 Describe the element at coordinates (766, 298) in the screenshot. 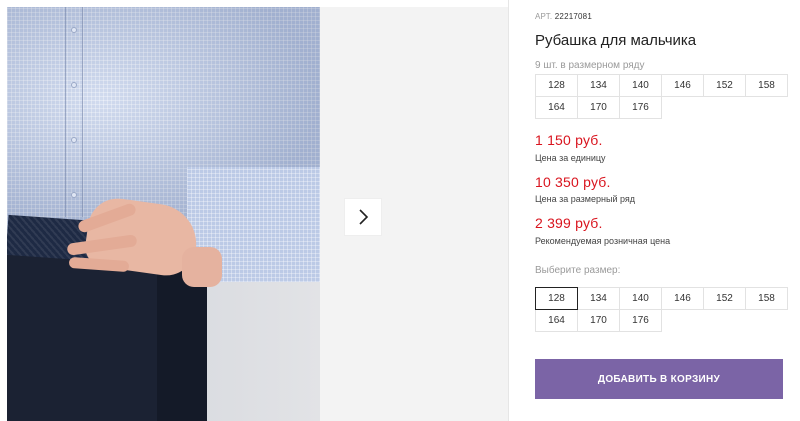

I see `size-option: 158` at that location.